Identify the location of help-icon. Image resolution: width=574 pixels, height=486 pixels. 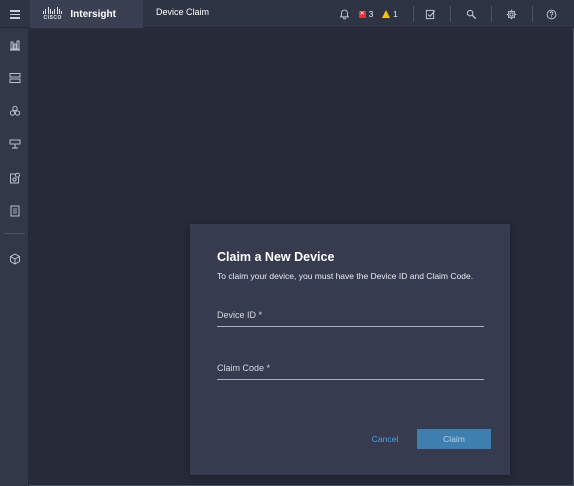
(551, 14).